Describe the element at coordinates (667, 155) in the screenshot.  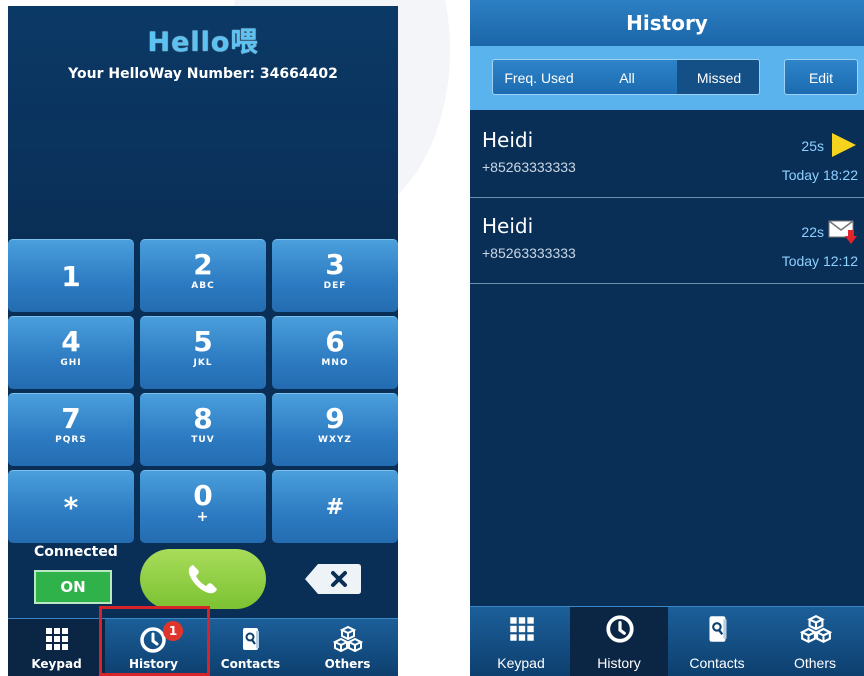
I see `history-row: Heidi +85263333333 25s Today 18:22` at that location.